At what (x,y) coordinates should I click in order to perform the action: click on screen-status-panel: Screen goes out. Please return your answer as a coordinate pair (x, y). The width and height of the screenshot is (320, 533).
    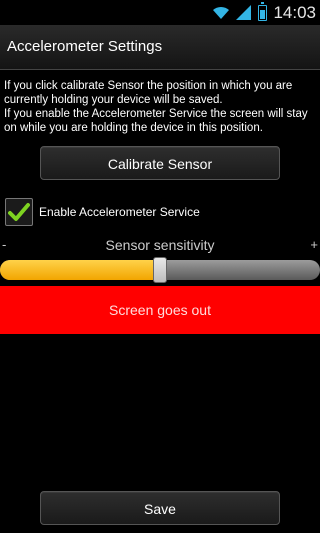
    Looking at the image, I should click on (160, 310).